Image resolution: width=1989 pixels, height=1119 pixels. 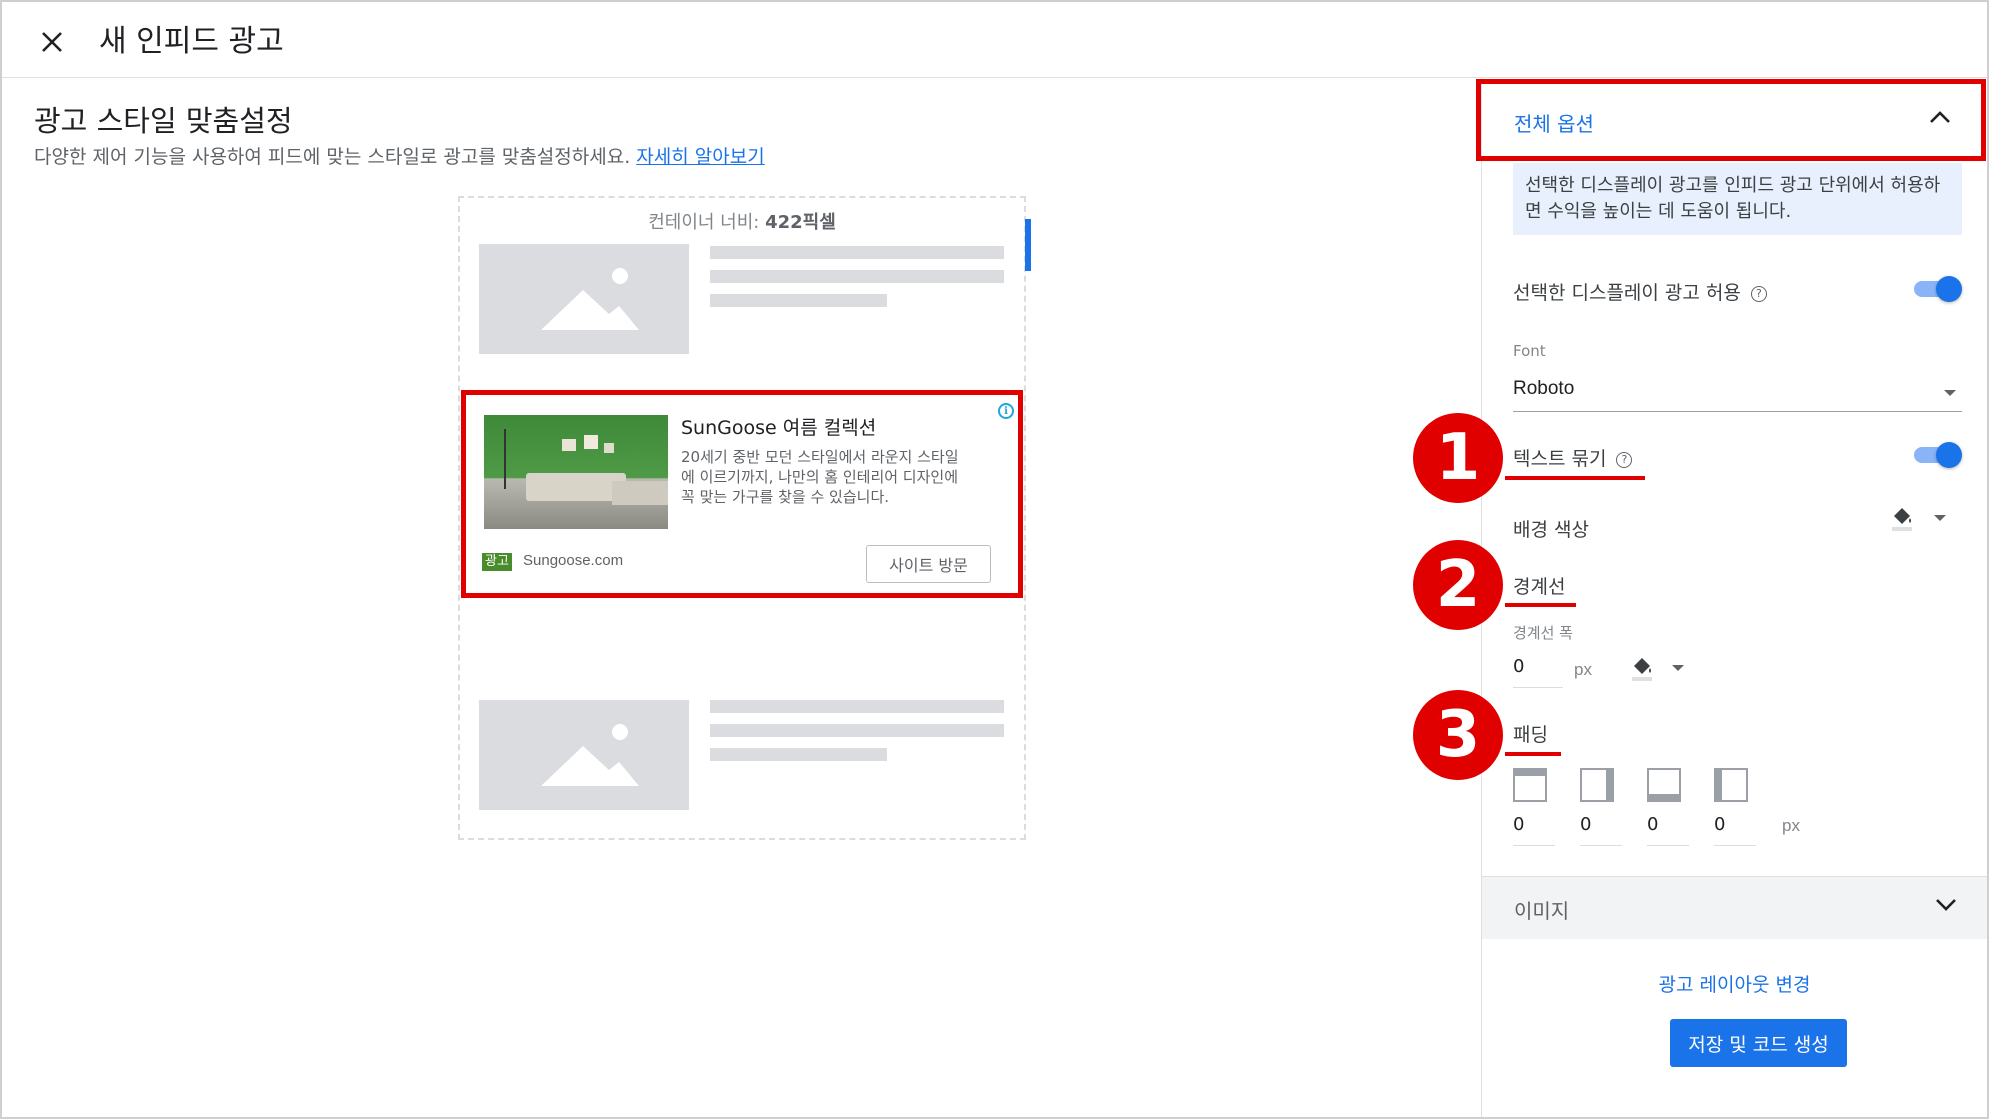 What do you see at coordinates (1583, 669) in the screenshot?
I see `border-width-unit: px` at bounding box center [1583, 669].